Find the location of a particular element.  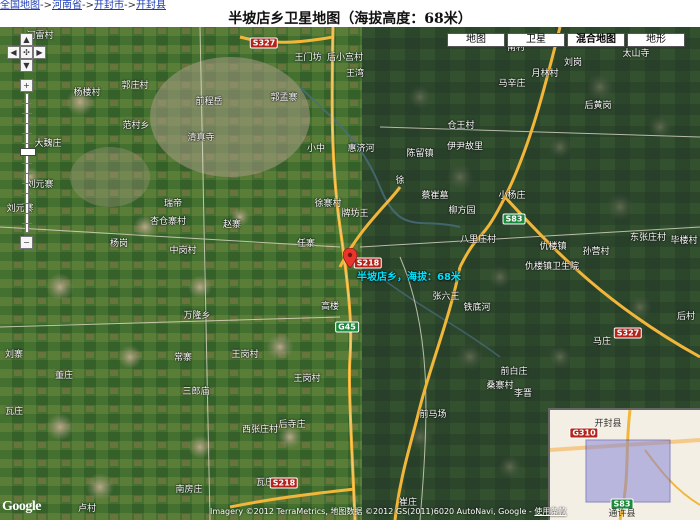

place-label: 杨楼村 is located at coordinates (87, 93).